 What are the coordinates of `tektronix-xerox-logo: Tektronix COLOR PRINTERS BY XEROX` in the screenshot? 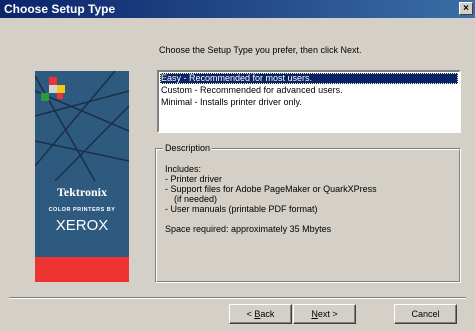 It's located at (82, 176).